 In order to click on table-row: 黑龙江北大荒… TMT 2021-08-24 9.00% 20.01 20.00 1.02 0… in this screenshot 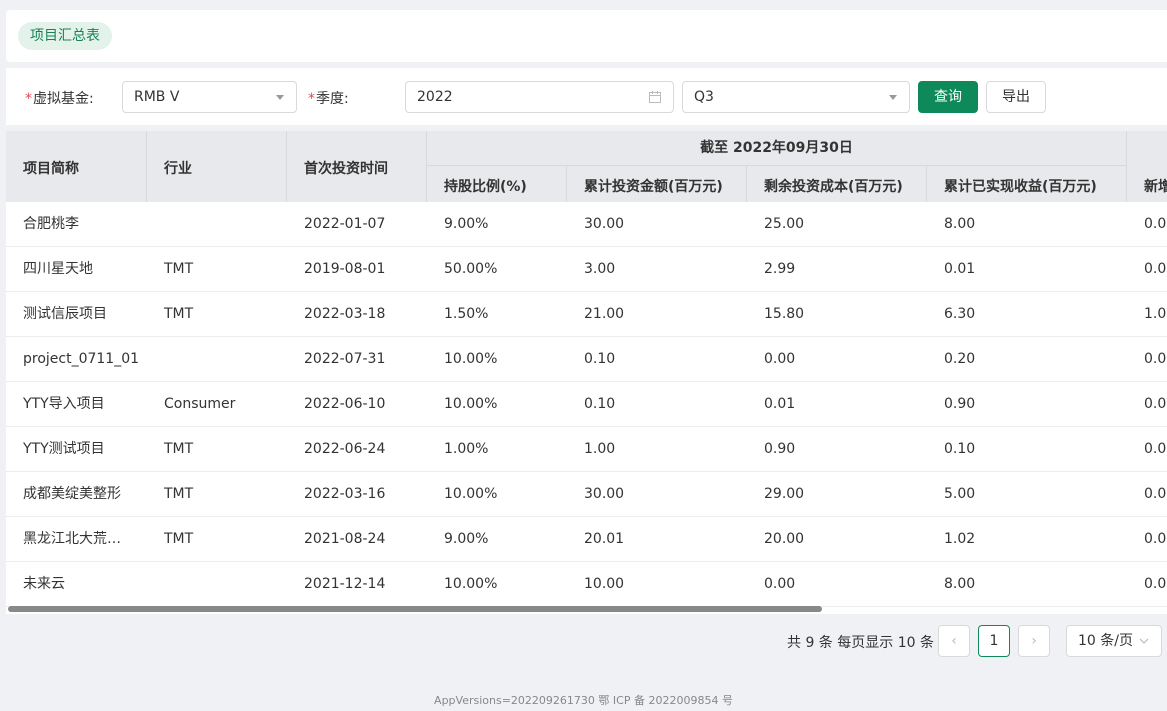, I will do `click(586, 539)`.